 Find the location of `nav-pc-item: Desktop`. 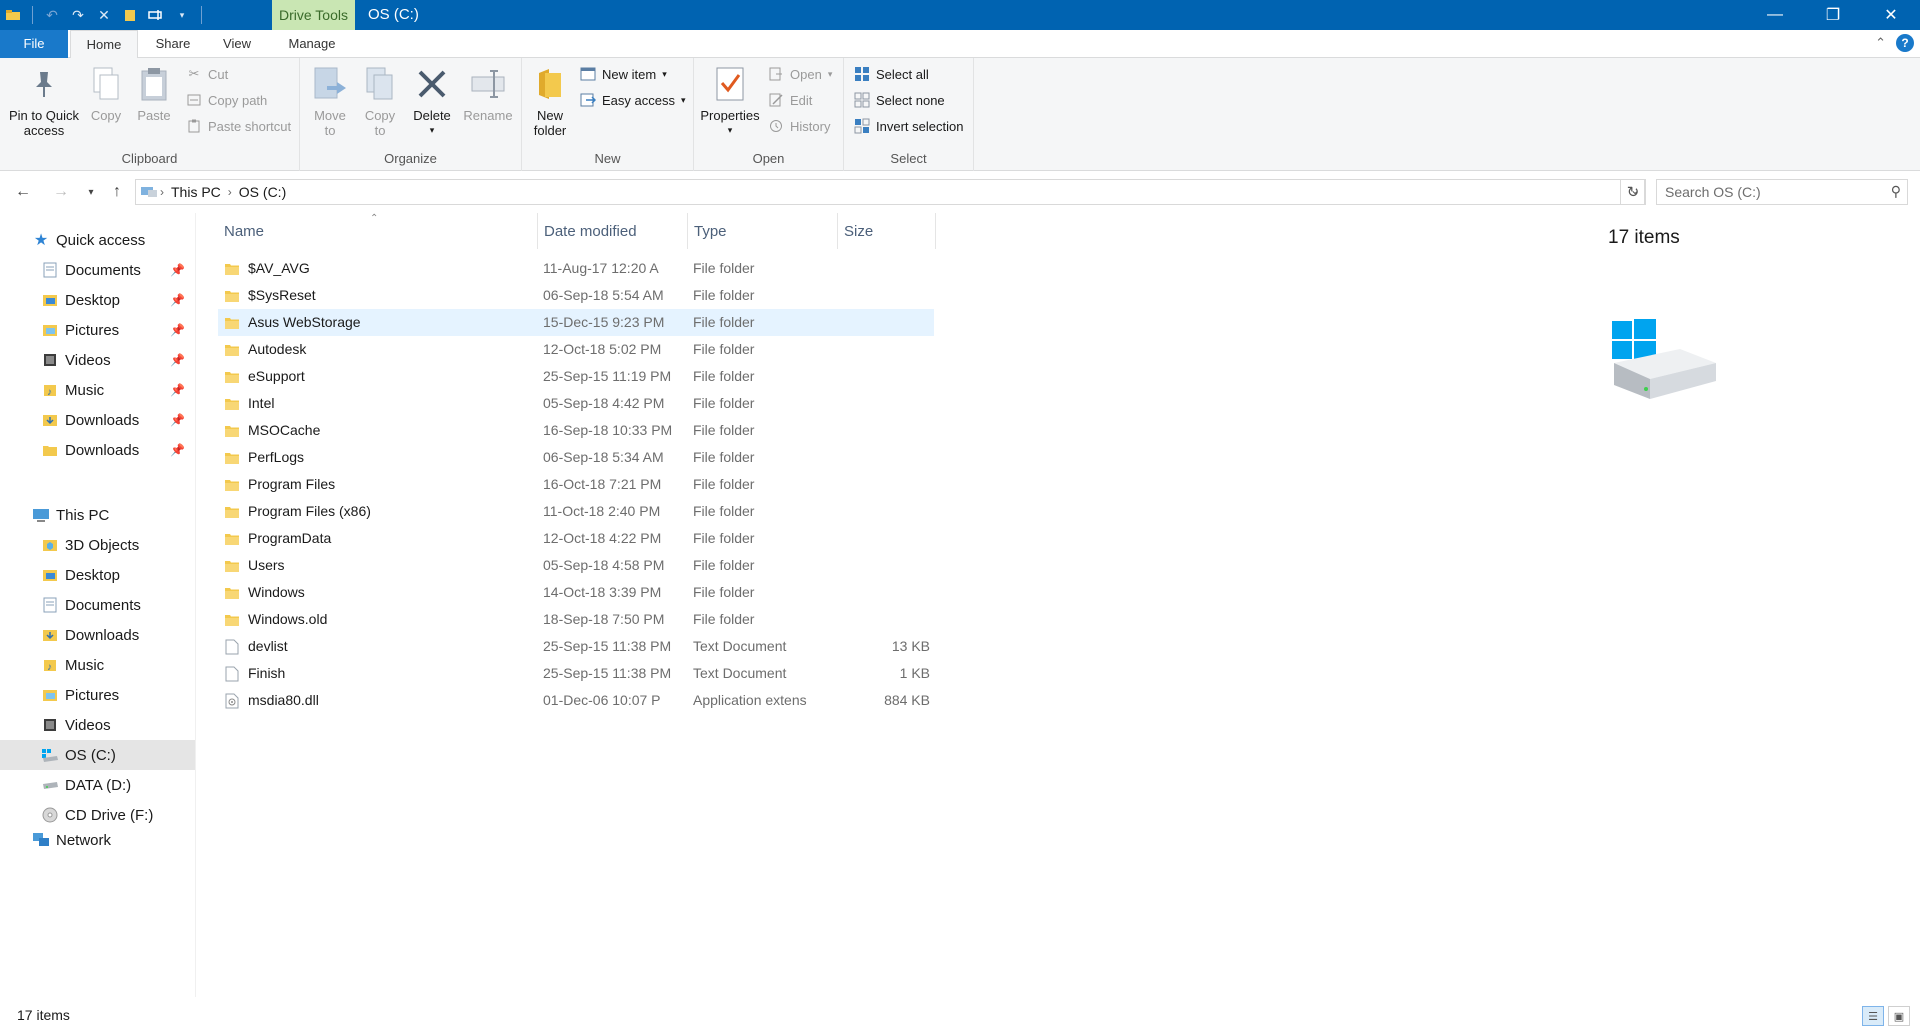

nav-pc-item: Desktop is located at coordinates (97, 575).